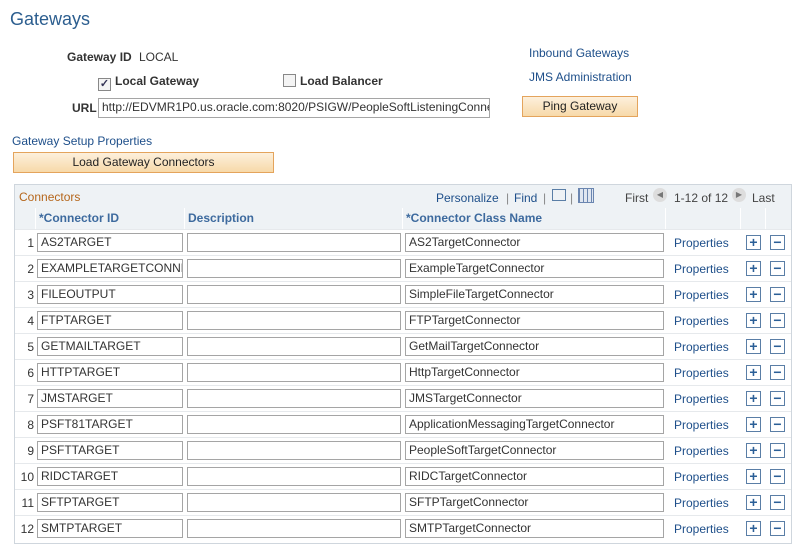  I want to click on load-balancer-checkbox: Load Balancer, so click(333, 81).